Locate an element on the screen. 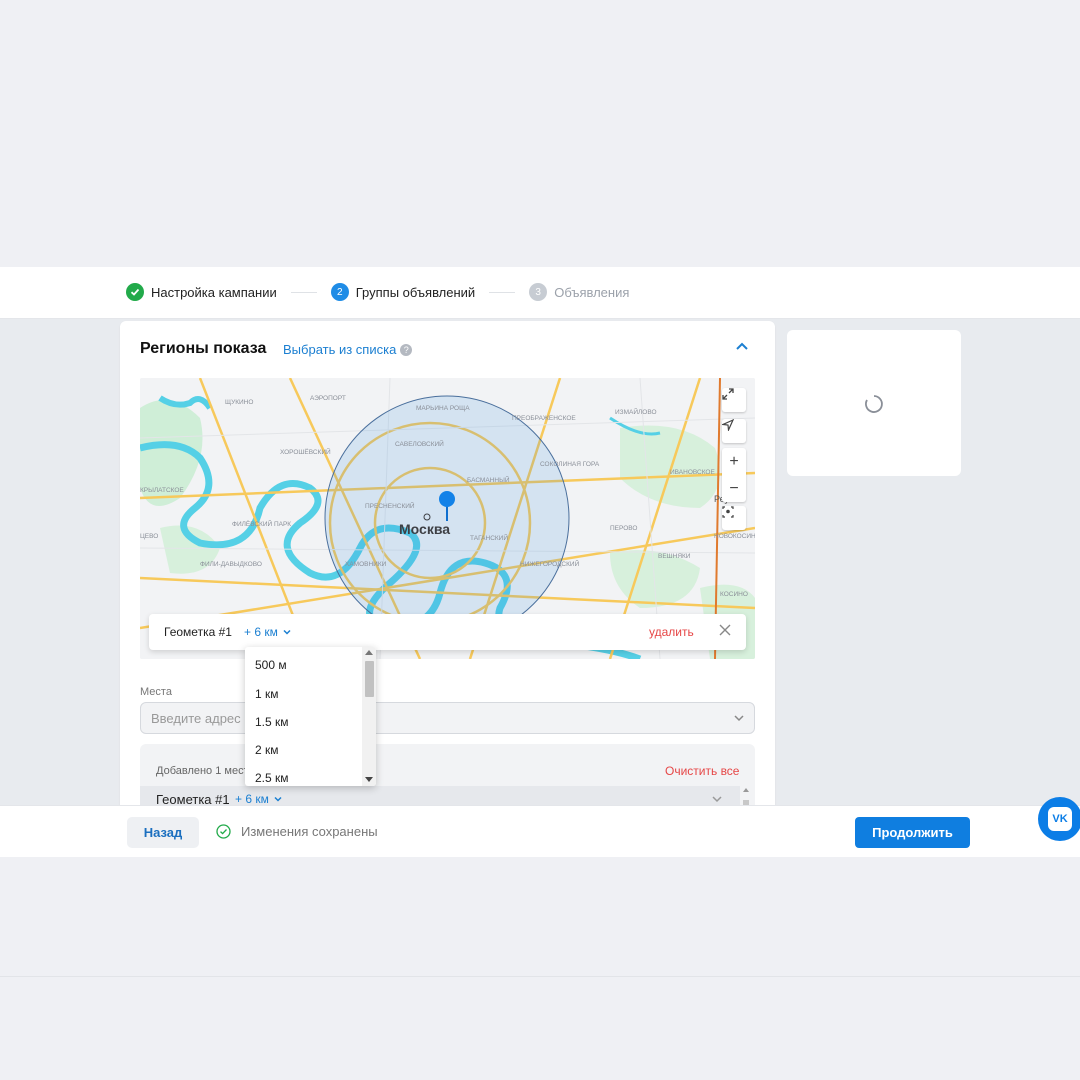 The image size is (1080, 1080). step-label: Группы объявлений is located at coordinates (415, 292).